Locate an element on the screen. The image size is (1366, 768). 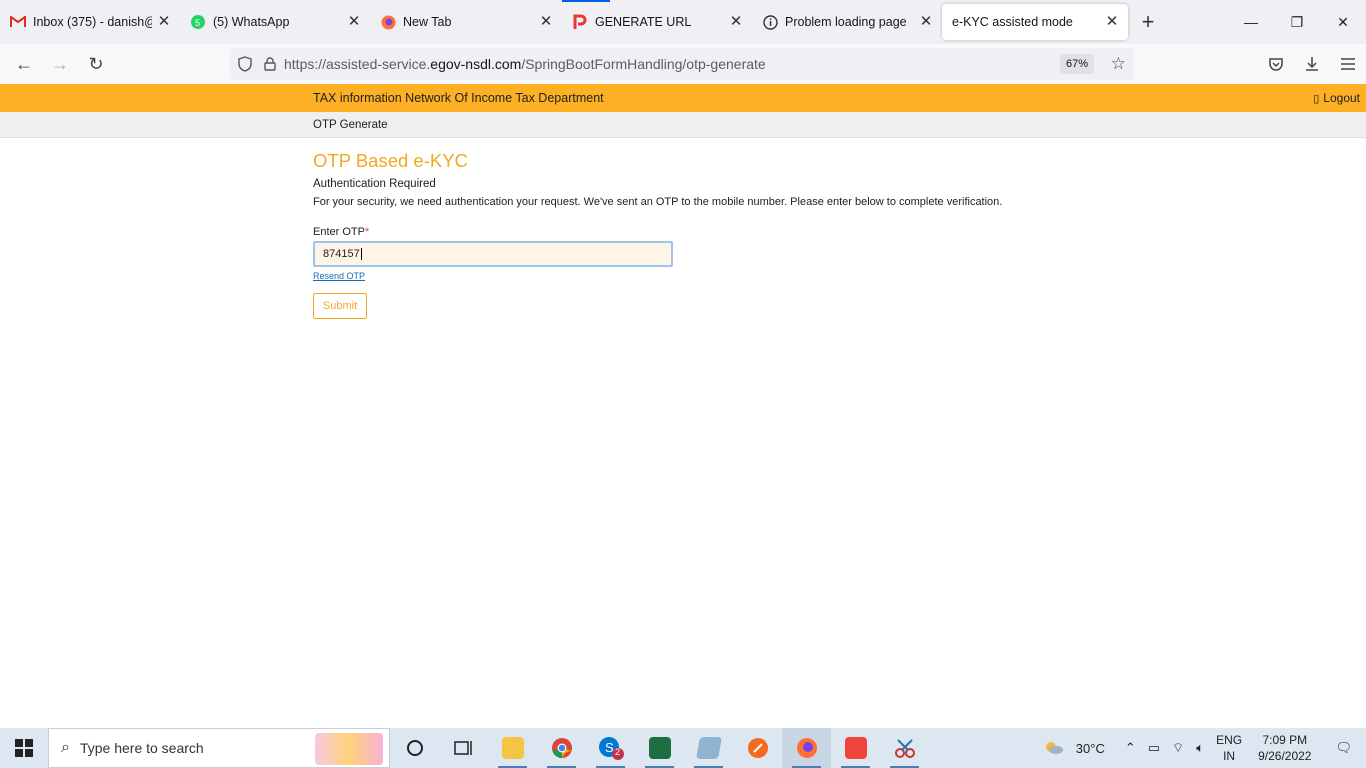
otp-value: 874157 is located at coordinates (341, 254).